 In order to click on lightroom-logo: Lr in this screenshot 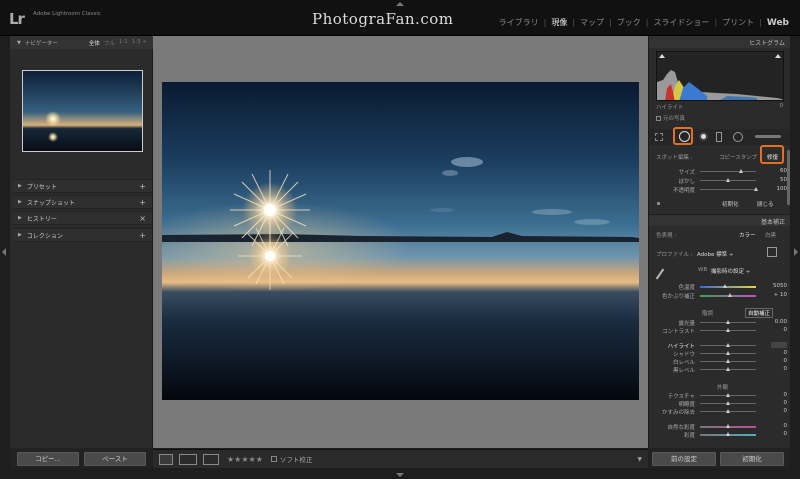, I will do `click(17, 19)`.